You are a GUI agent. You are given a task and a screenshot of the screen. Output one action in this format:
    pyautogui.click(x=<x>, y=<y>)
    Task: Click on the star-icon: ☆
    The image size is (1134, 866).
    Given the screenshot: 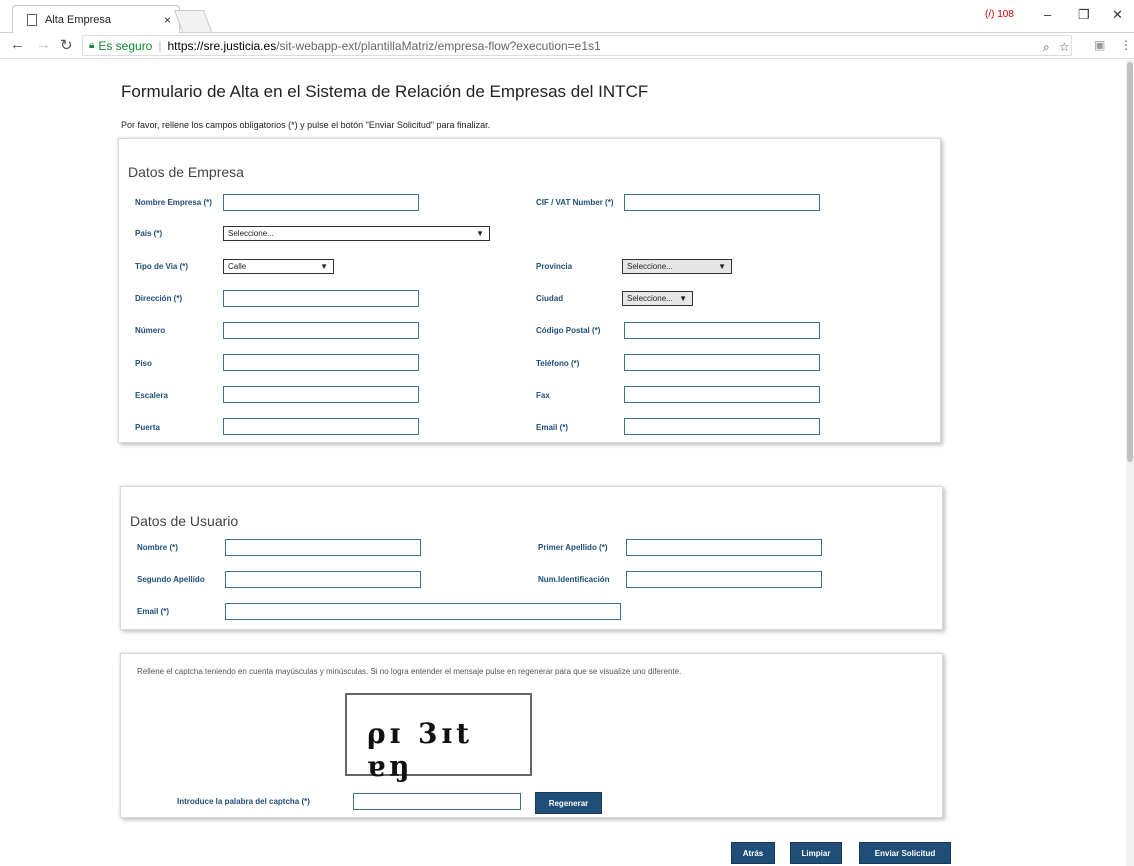 What is the action you would take?
    pyautogui.click(x=1064, y=47)
    